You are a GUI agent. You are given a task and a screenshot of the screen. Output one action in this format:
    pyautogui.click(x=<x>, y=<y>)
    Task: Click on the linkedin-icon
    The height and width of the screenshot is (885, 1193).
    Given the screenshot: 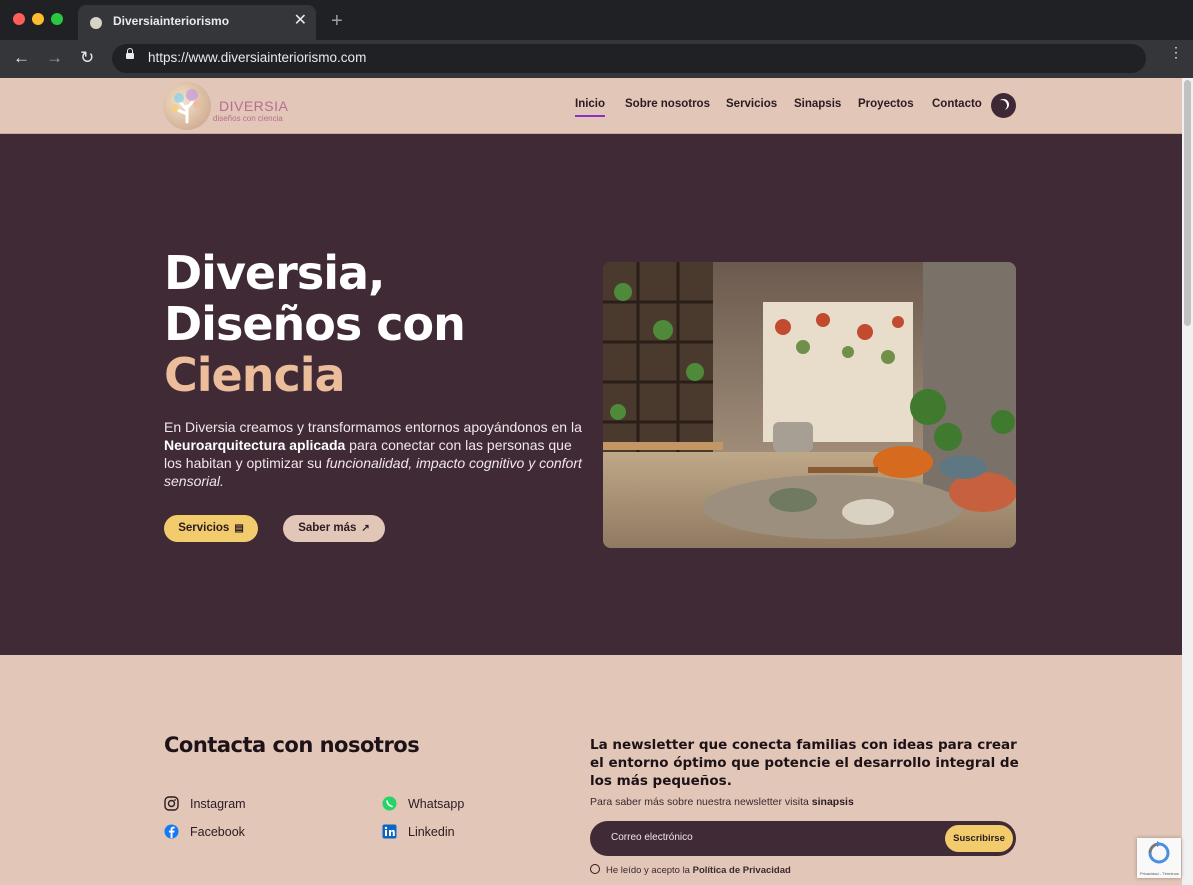 What is the action you would take?
    pyautogui.click(x=389, y=831)
    